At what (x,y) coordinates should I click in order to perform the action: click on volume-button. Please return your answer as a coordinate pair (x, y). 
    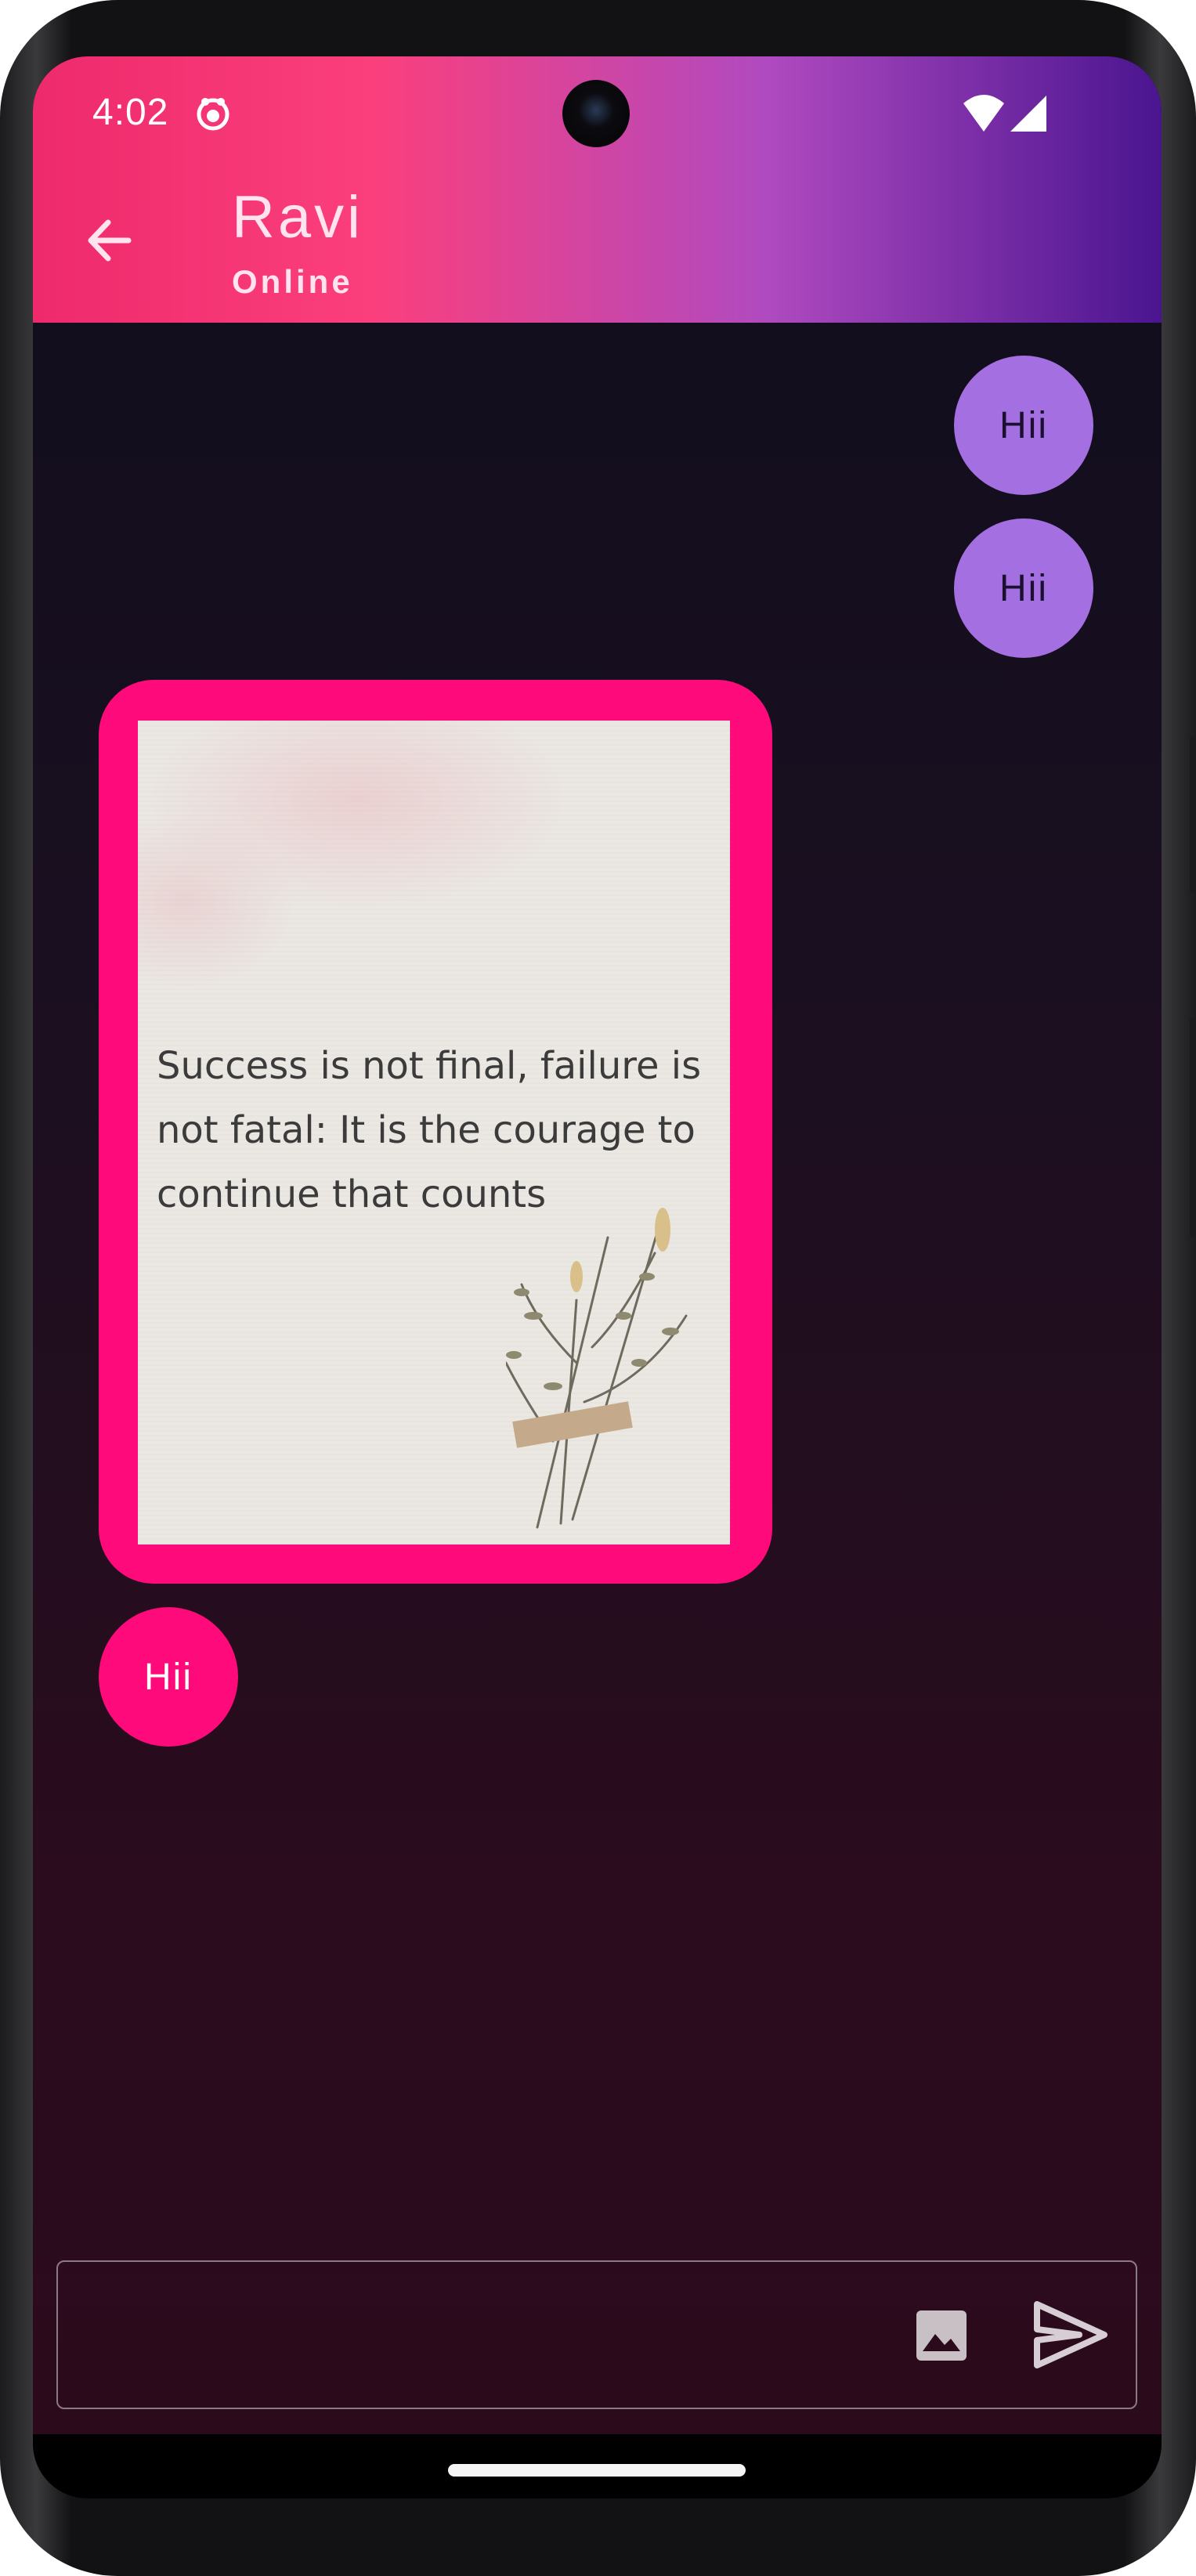
    Looking at the image, I should click on (1193, 1127).